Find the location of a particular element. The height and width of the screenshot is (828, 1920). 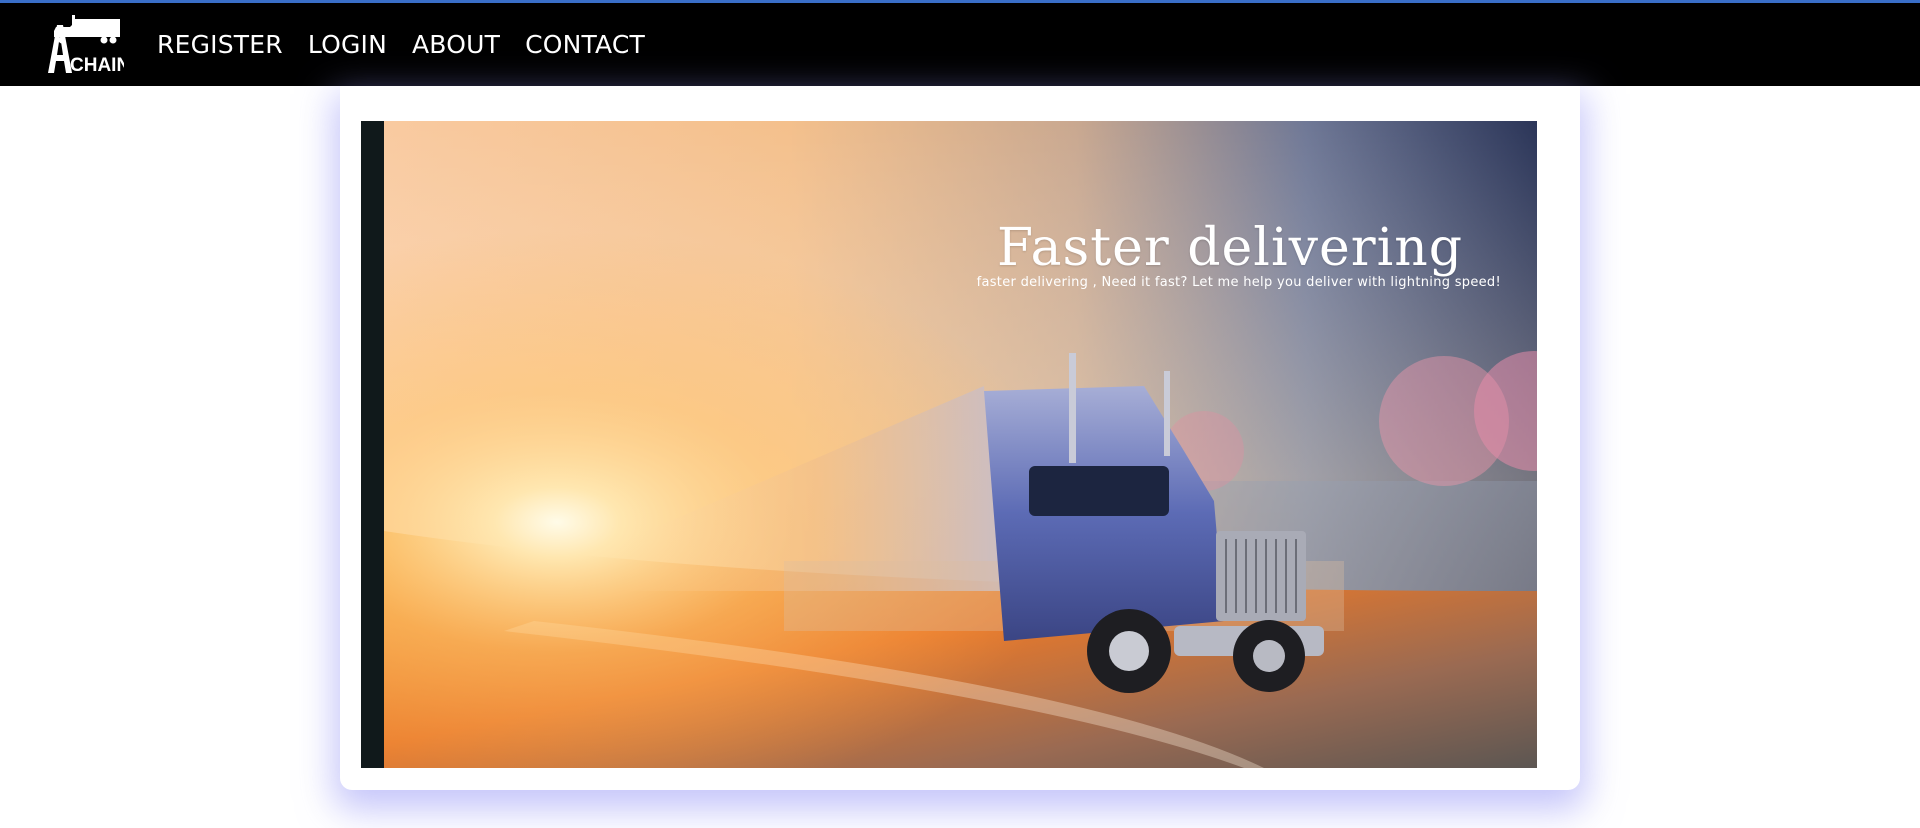

truck-logo-icon: CHAIN is located at coordinates (89, 45).